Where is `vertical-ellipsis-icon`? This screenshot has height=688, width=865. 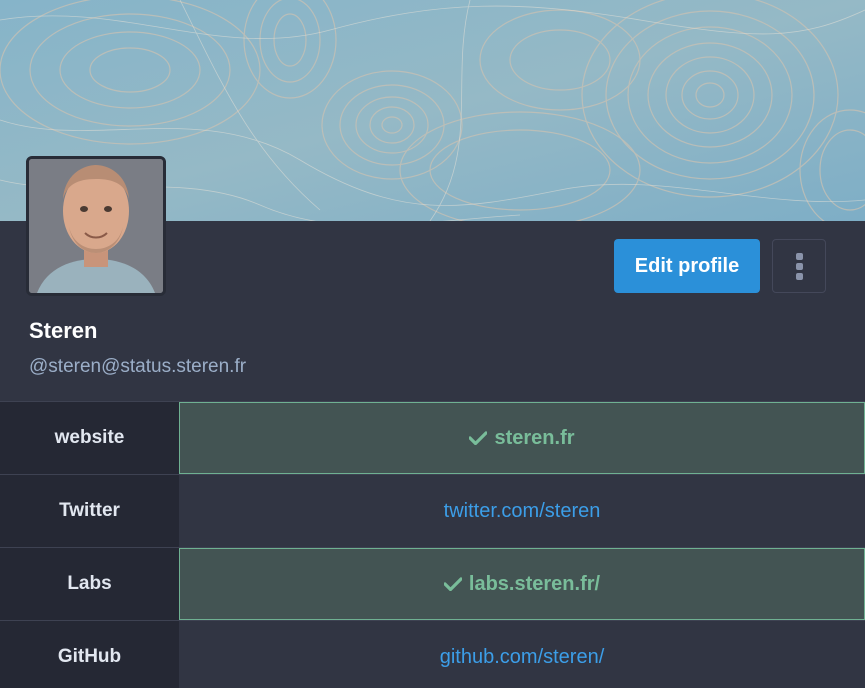
vertical-ellipsis-icon is located at coordinates (799, 256).